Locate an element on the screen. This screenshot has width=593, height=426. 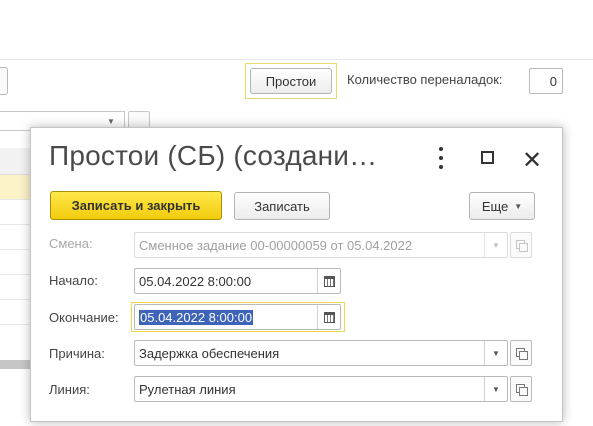
end-datetime-input: 05.04.2022 8:00:00 is located at coordinates (237, 317).